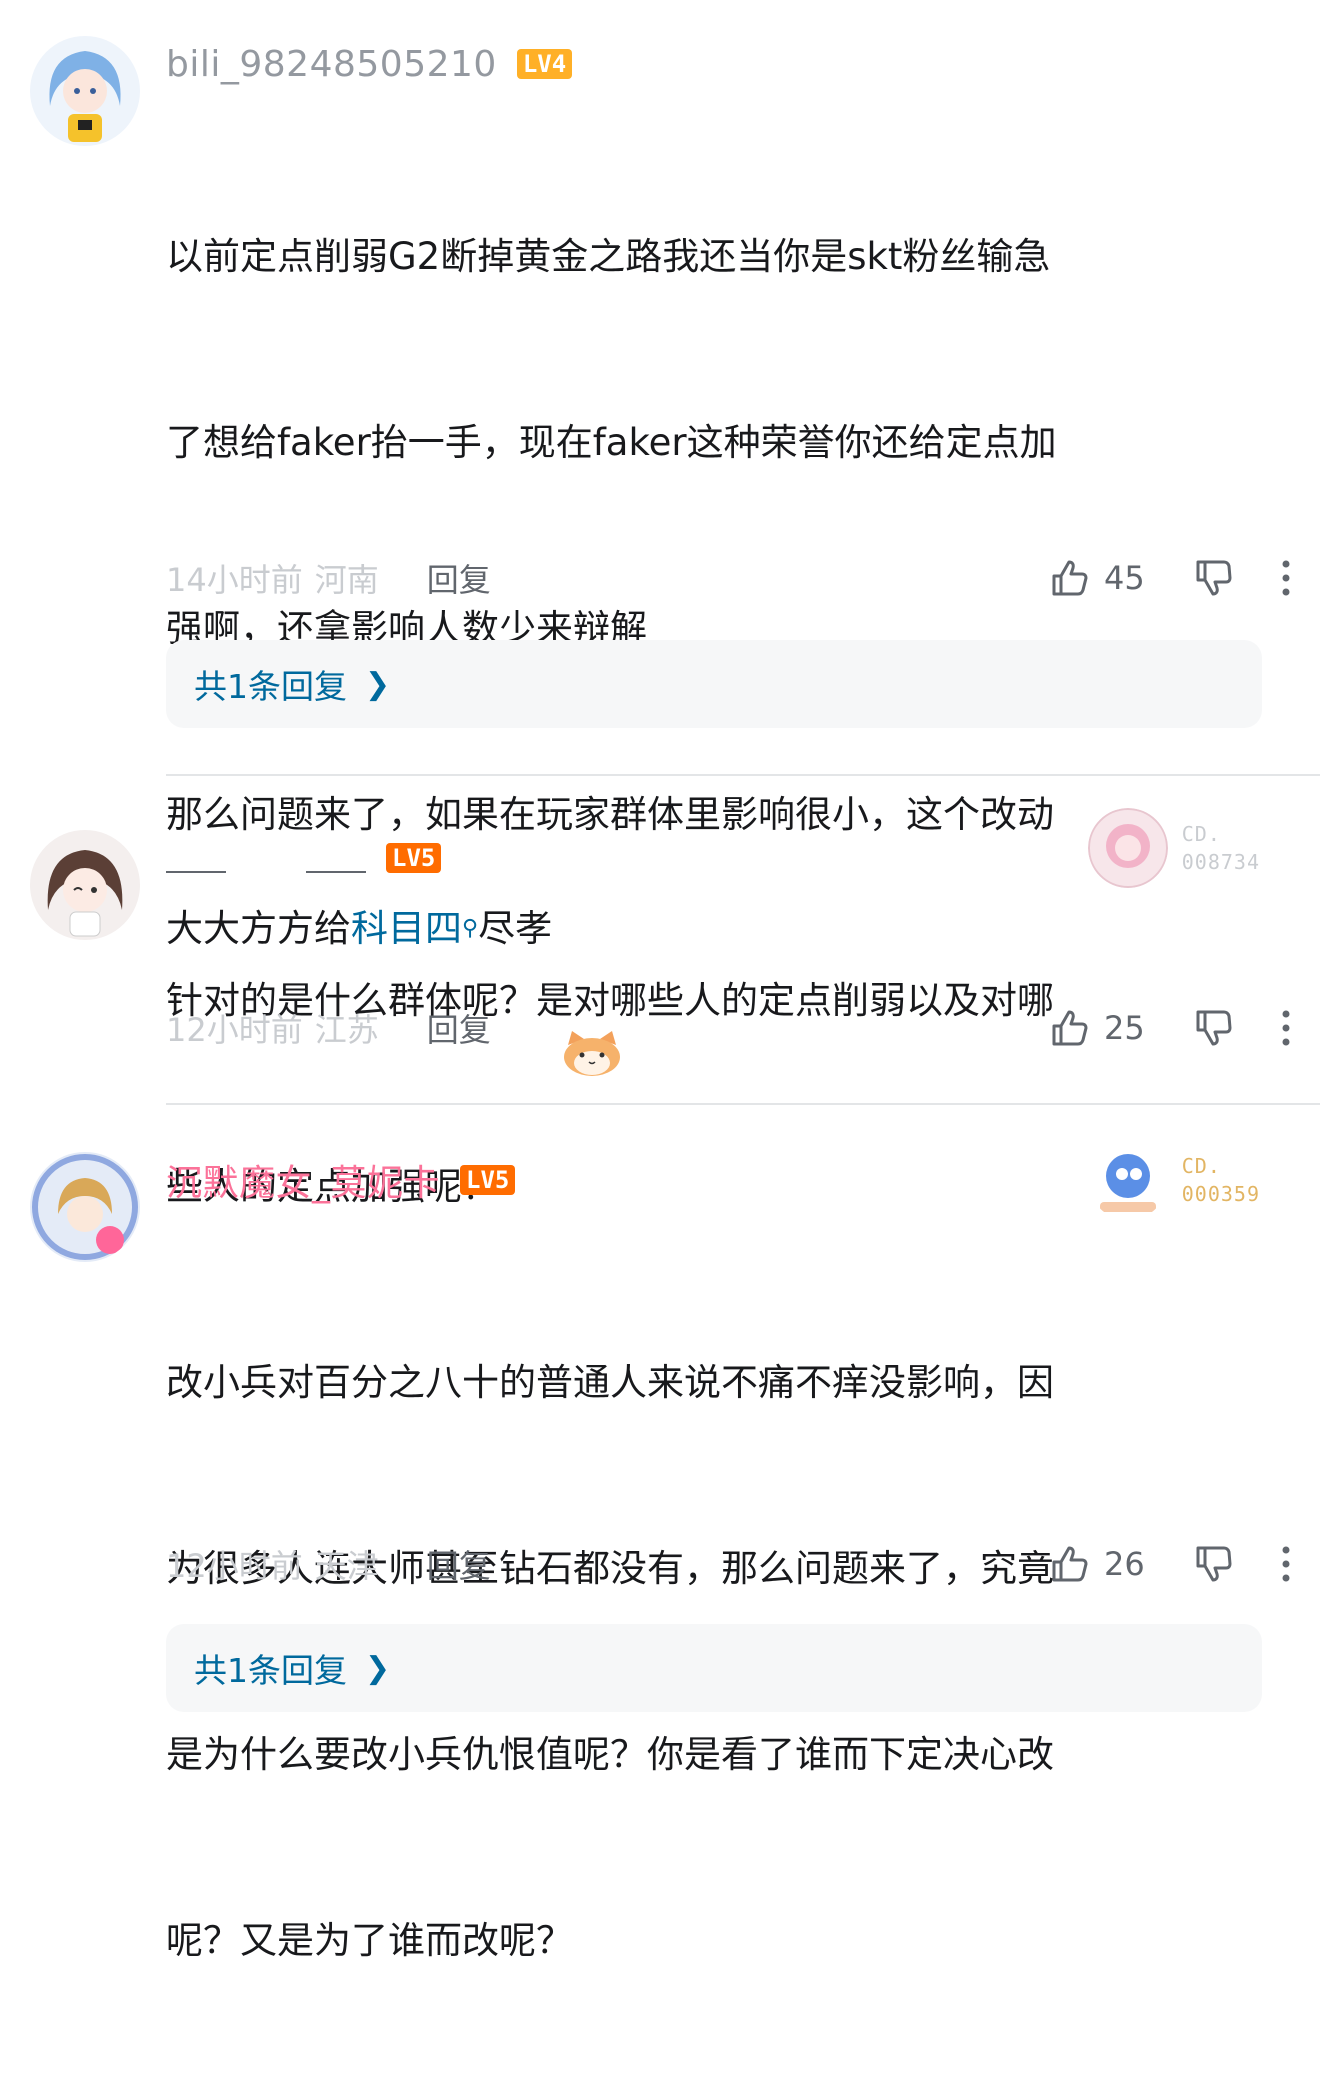 The height and width of the screenshot is (2096, 1320). Describe the element at coordinates (721, 987) in the screenshot. I see `comment-text: 大大方方给 科目四 ⚲ 尽孝` at that location.